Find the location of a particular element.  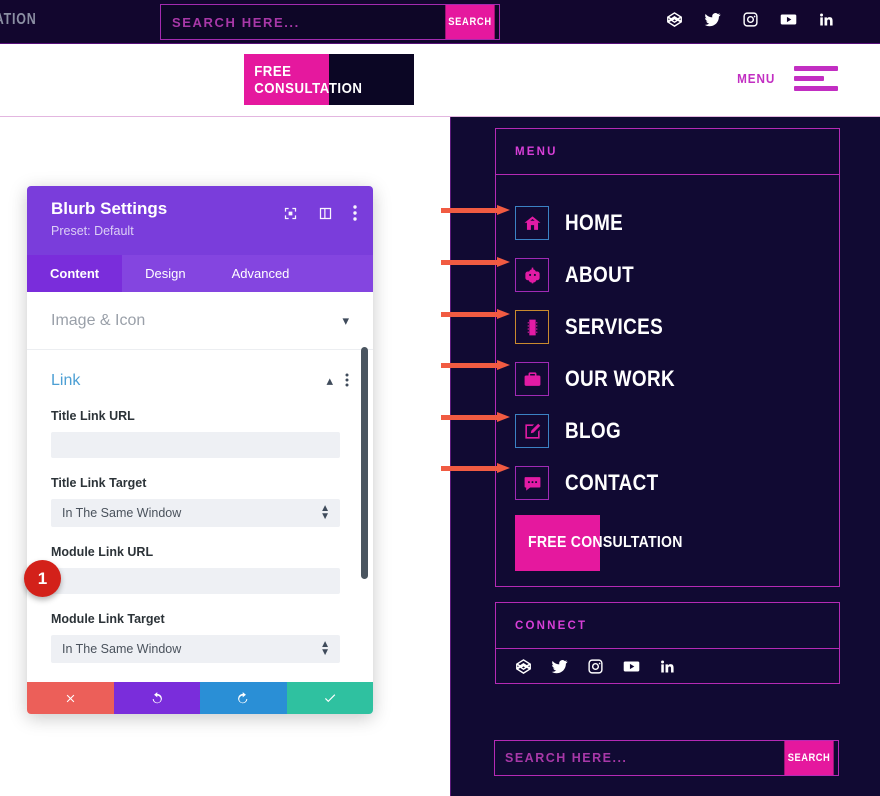

sidebar-item-about: ABOUT is located at coordinates (677, 275).